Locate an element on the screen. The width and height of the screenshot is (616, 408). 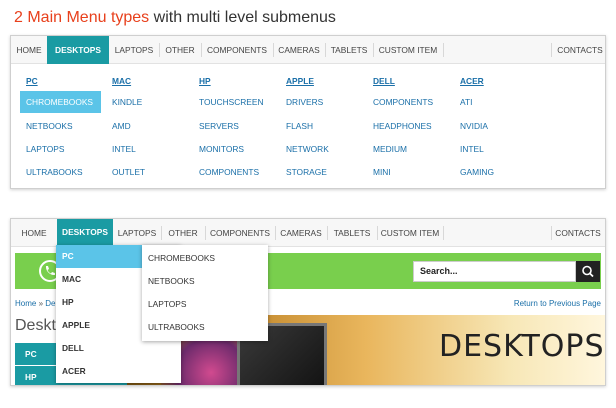
mega-item: STORAGE is located at coordinates (306, 172).